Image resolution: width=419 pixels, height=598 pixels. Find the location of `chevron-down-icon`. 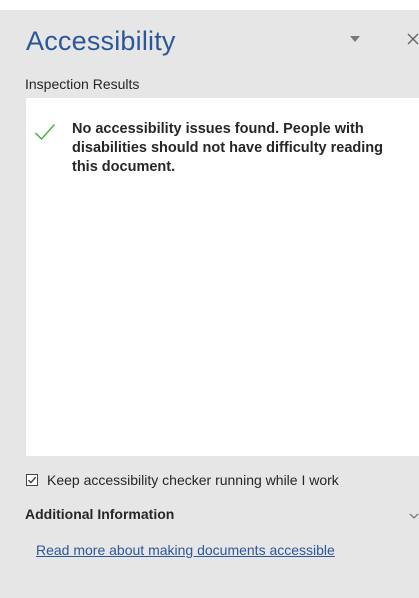

chevron-down-icon is located at coordinates (414, 516).